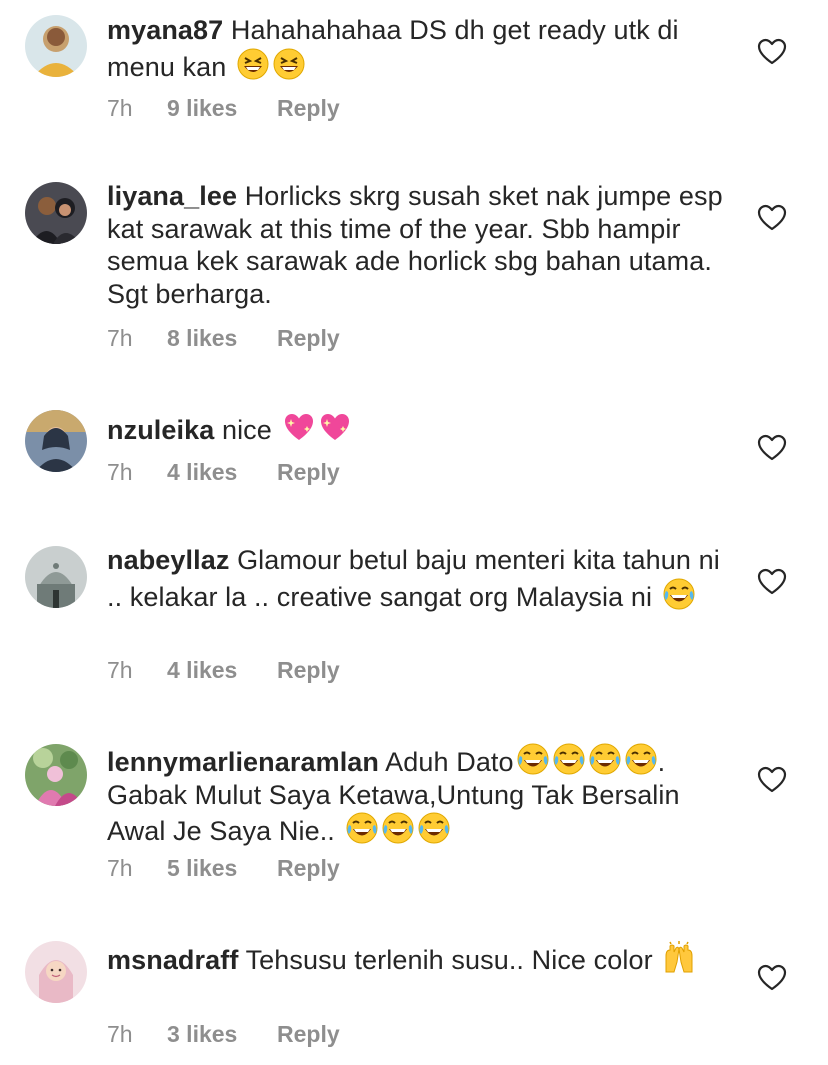 The image size is (828, 1065). I want to click on comment-likes: 3 likes, so click(222, 1034).